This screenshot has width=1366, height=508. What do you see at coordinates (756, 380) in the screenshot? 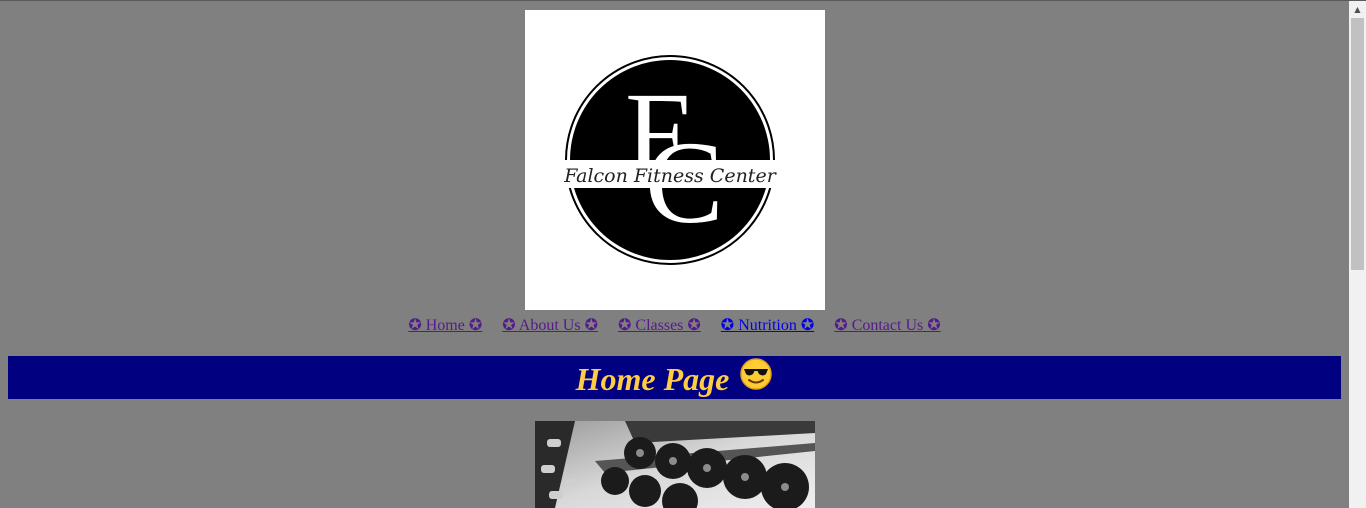
I see `sunglasses-smiley-icon` at bounding box center [756, 380].